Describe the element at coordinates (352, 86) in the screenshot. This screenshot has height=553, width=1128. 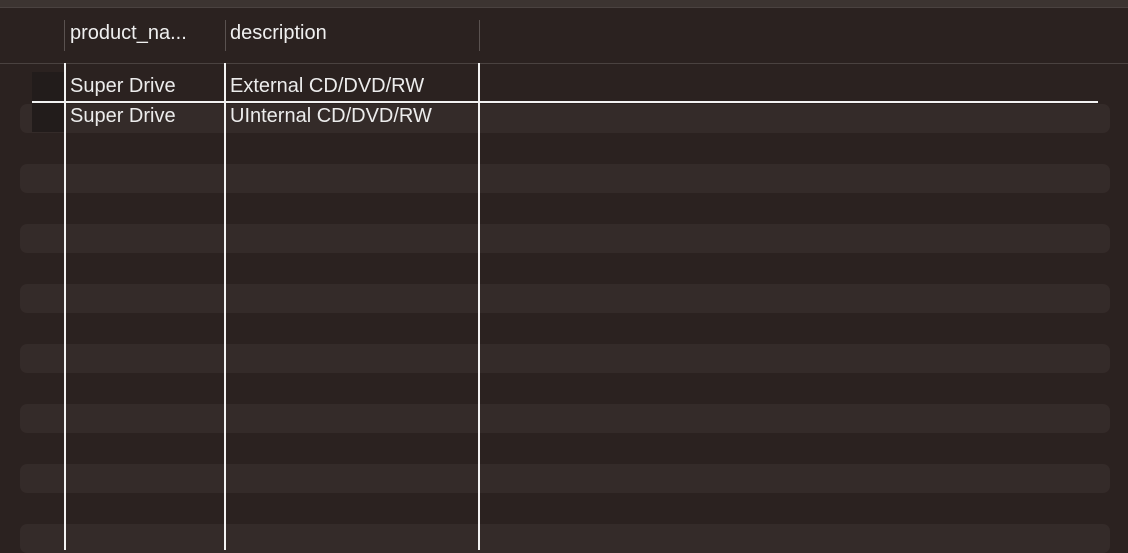
I see `cell-description: External CD/DVD/RW` at that location.